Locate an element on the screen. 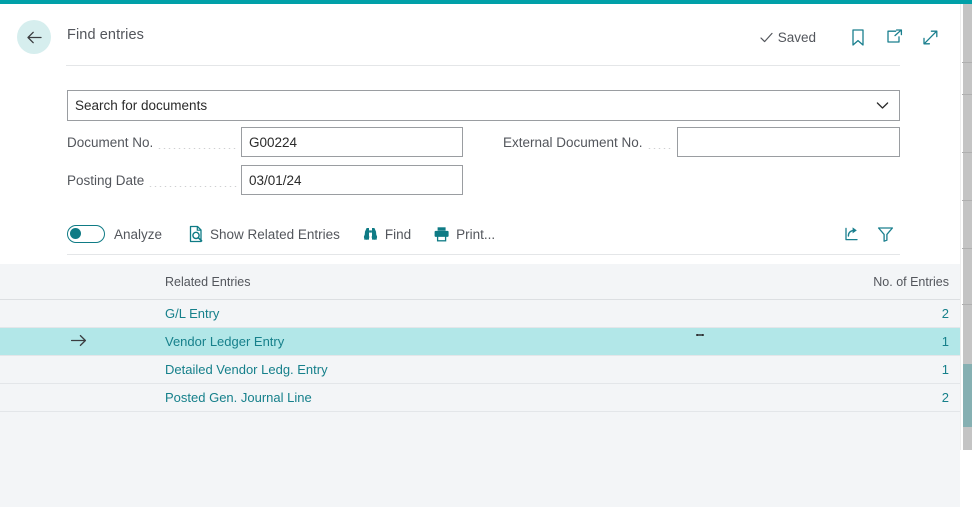 The image size is (972, 507). search-documents-box: Search for documents is located at coordinates (483, 105).